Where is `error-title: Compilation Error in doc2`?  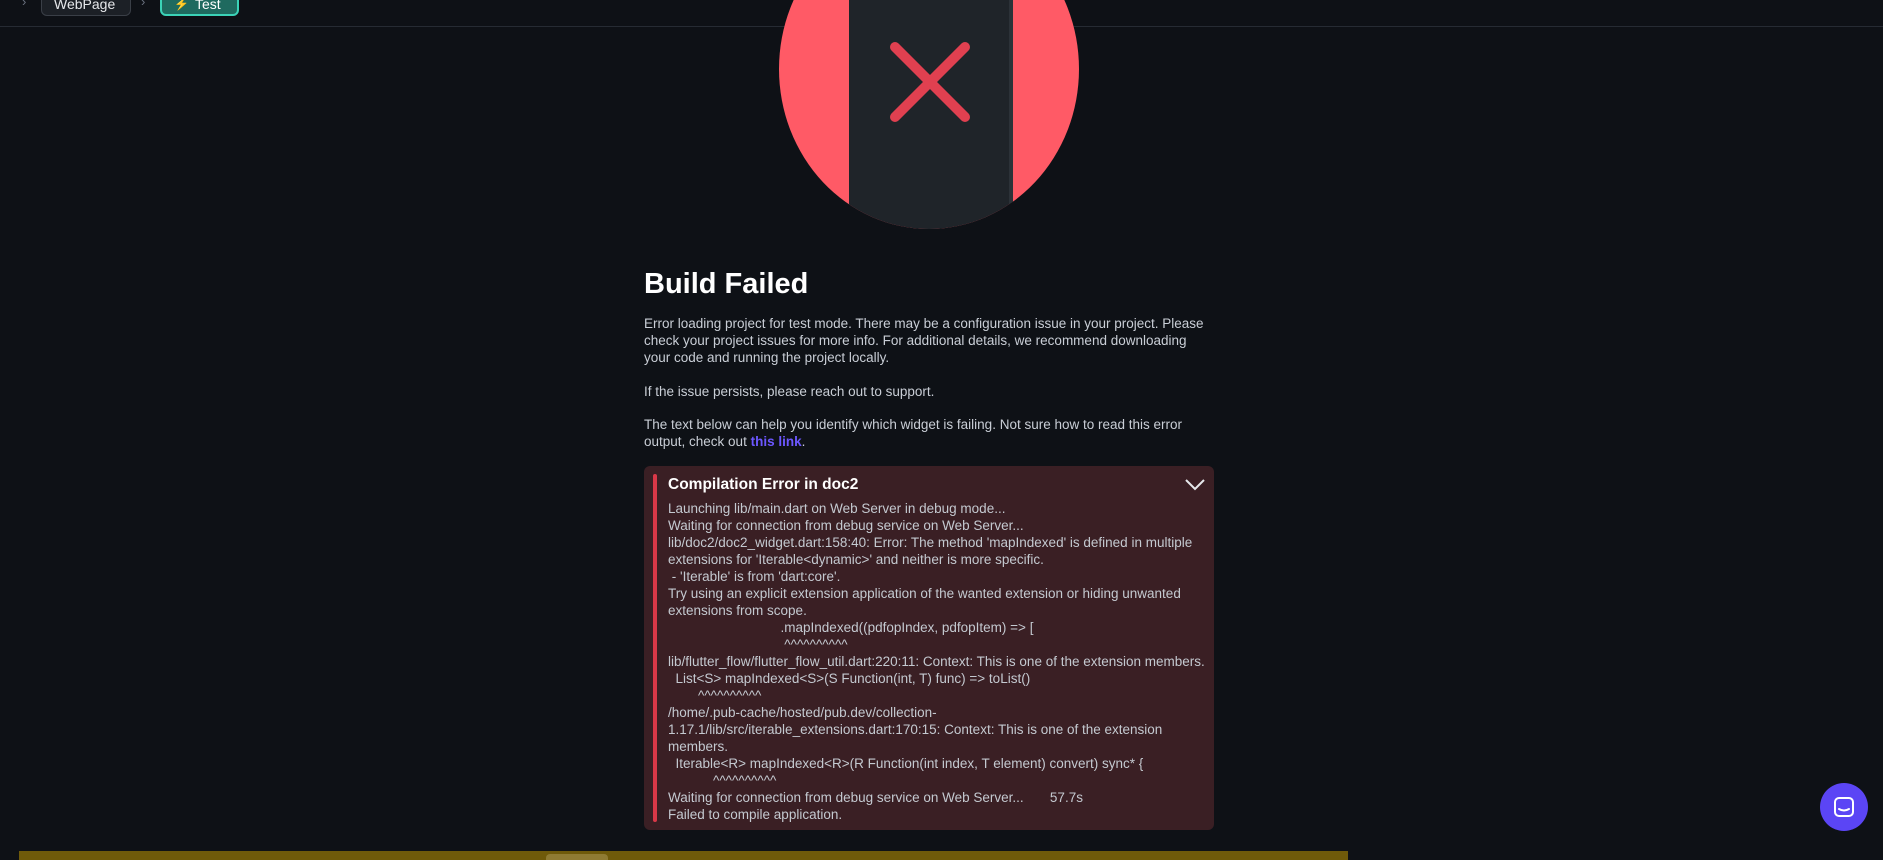 error-title: Compilation Error in doc2 is located at coordinates (763, 484).